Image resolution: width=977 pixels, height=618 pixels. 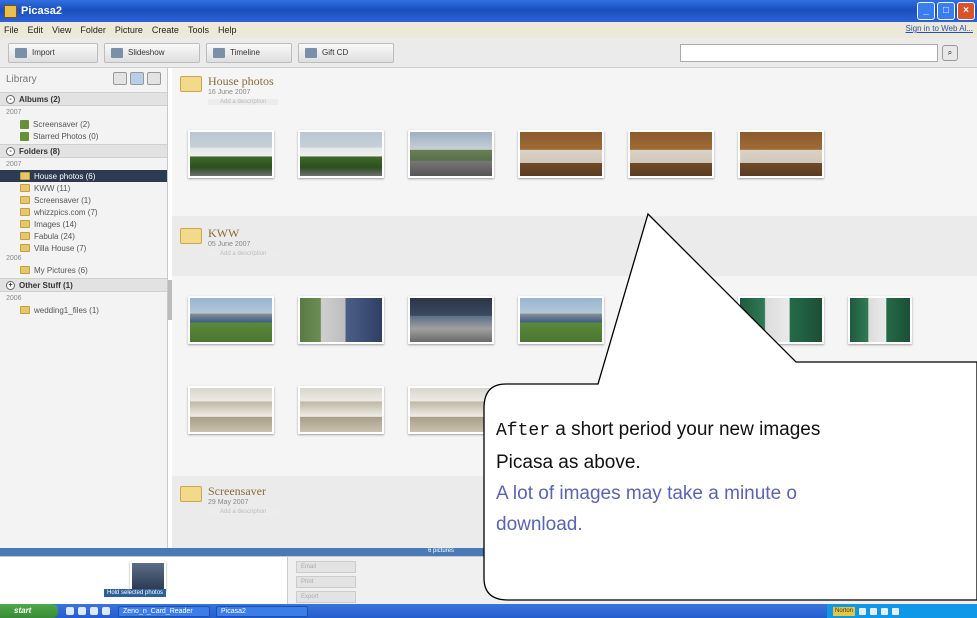 What do you see at coordinates (523, 431) in the screenshot?
I see `callout-line-1-mono: After` at bounding box center [523, 431].